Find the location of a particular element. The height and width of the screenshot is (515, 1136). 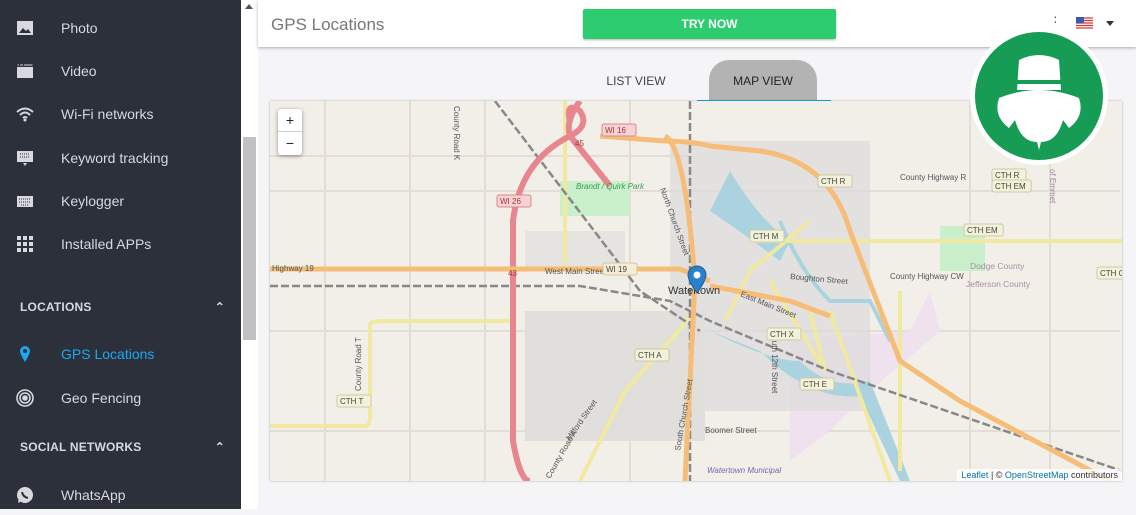

sidebar-item-gps-locations: GPS Locations is located at coordinates (120, 354).